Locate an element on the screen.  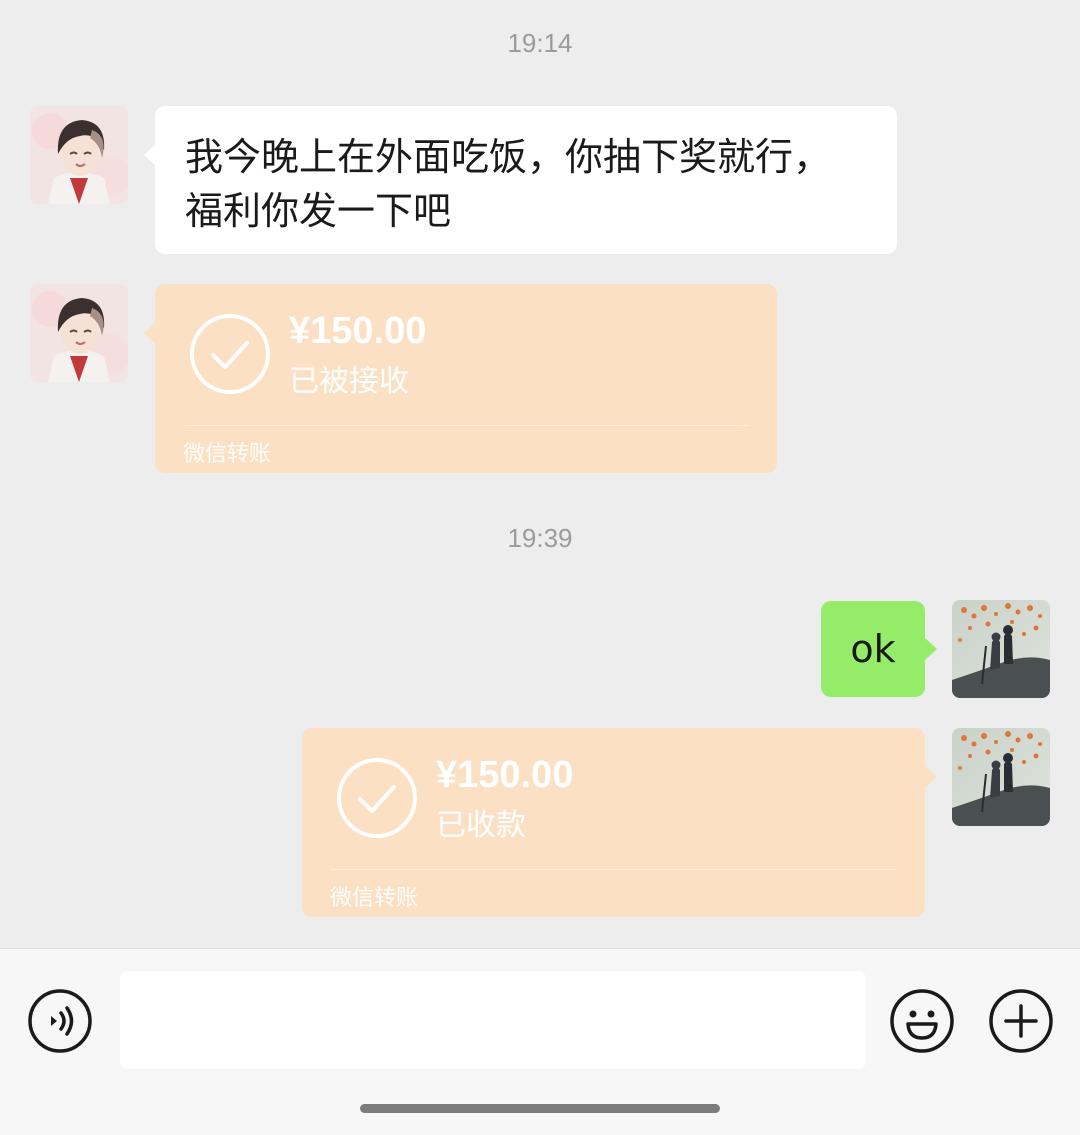
transfer-card: ¥150.00 已收款 微信转账 is located at coordinates (613, 822).